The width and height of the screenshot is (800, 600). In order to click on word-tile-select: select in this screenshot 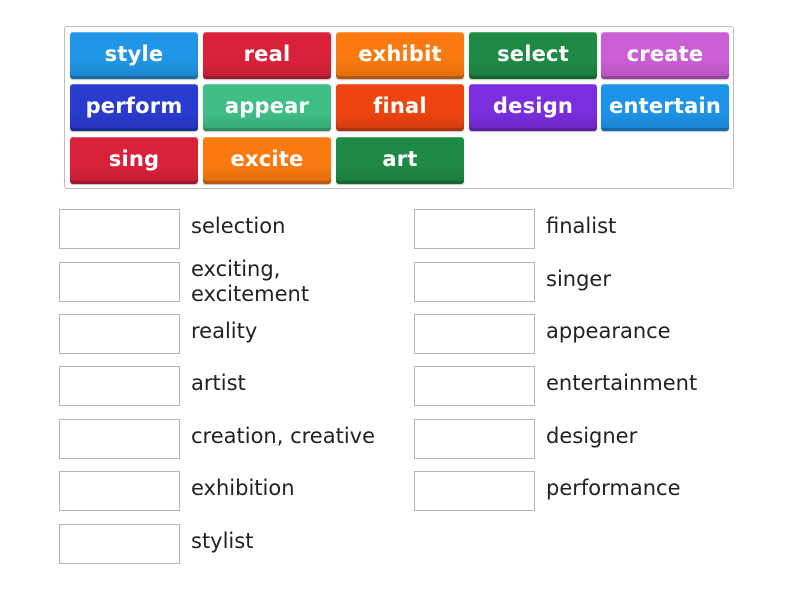, I will do `click(533, 55)`.